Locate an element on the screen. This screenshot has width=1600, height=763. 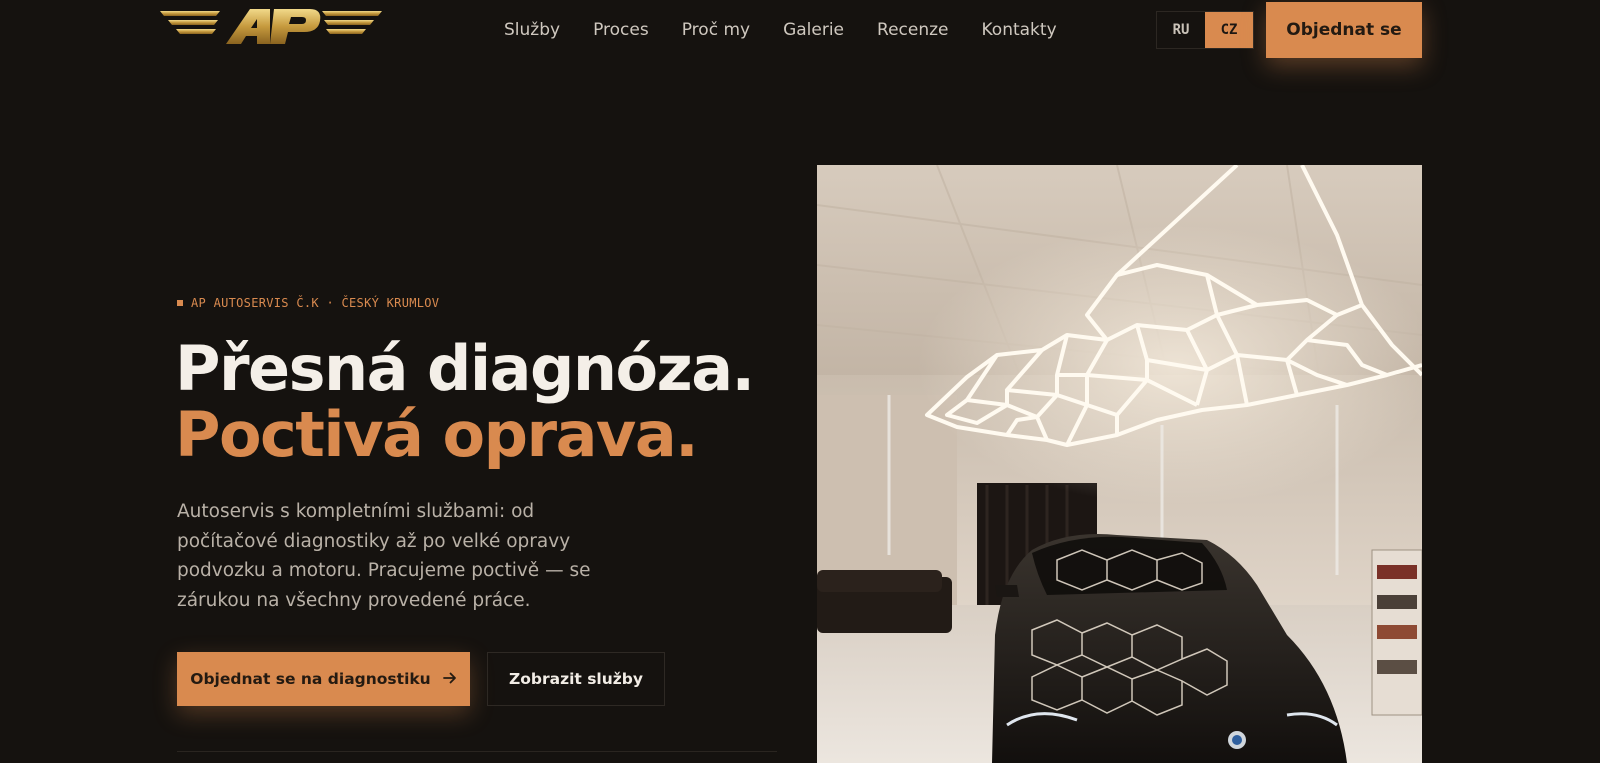
order-button: Objednat se is located at coordinates (1344, 30).